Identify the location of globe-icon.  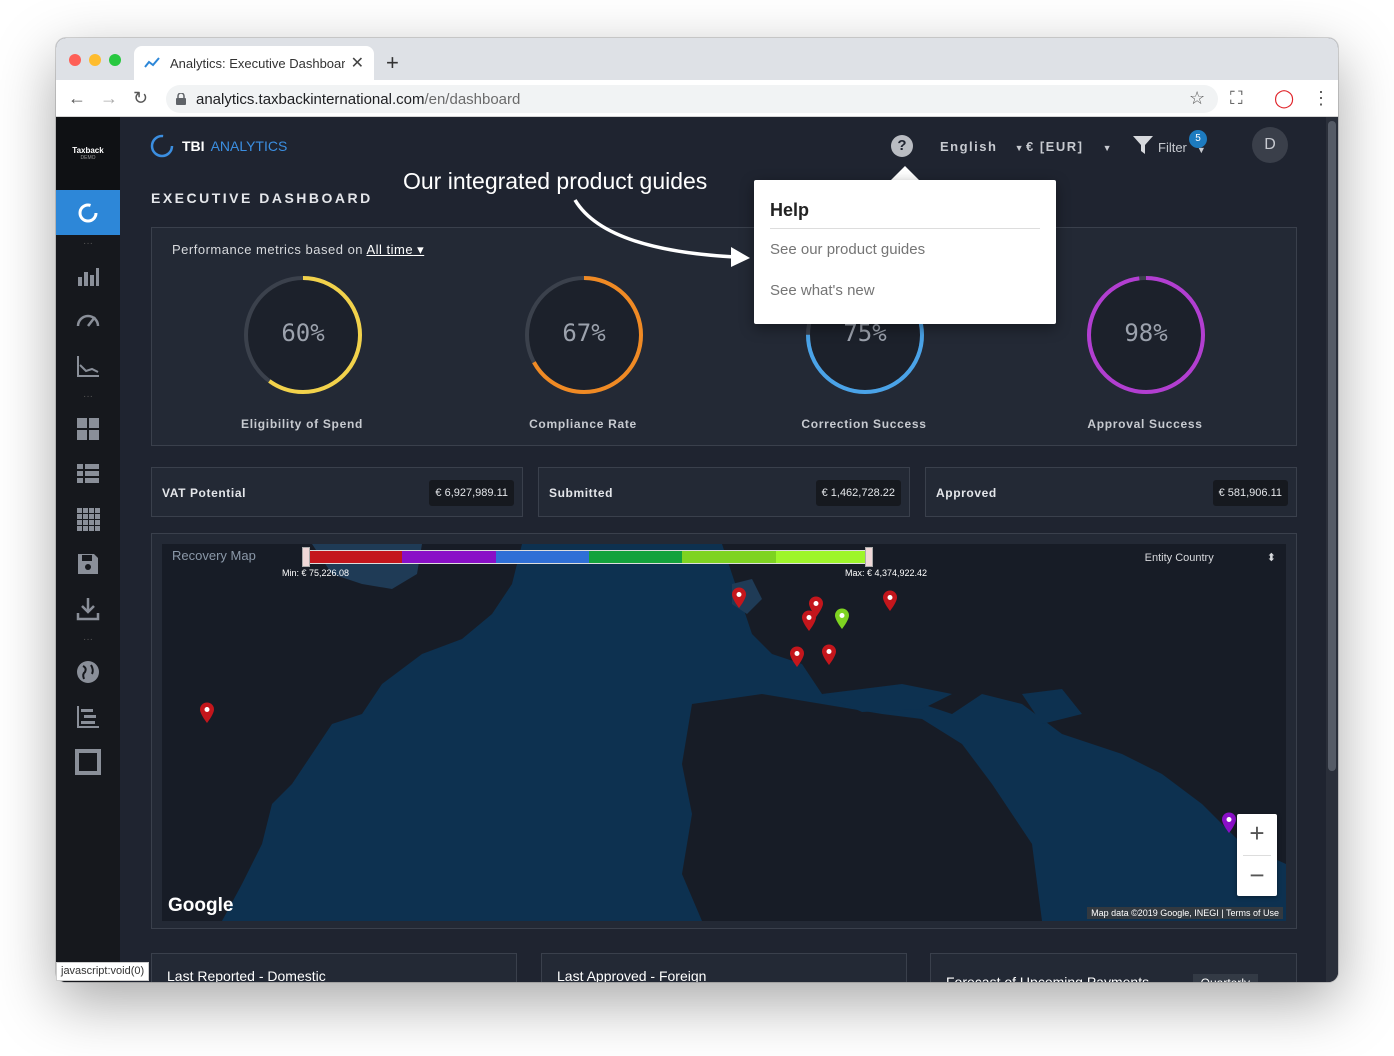
(88, 671).